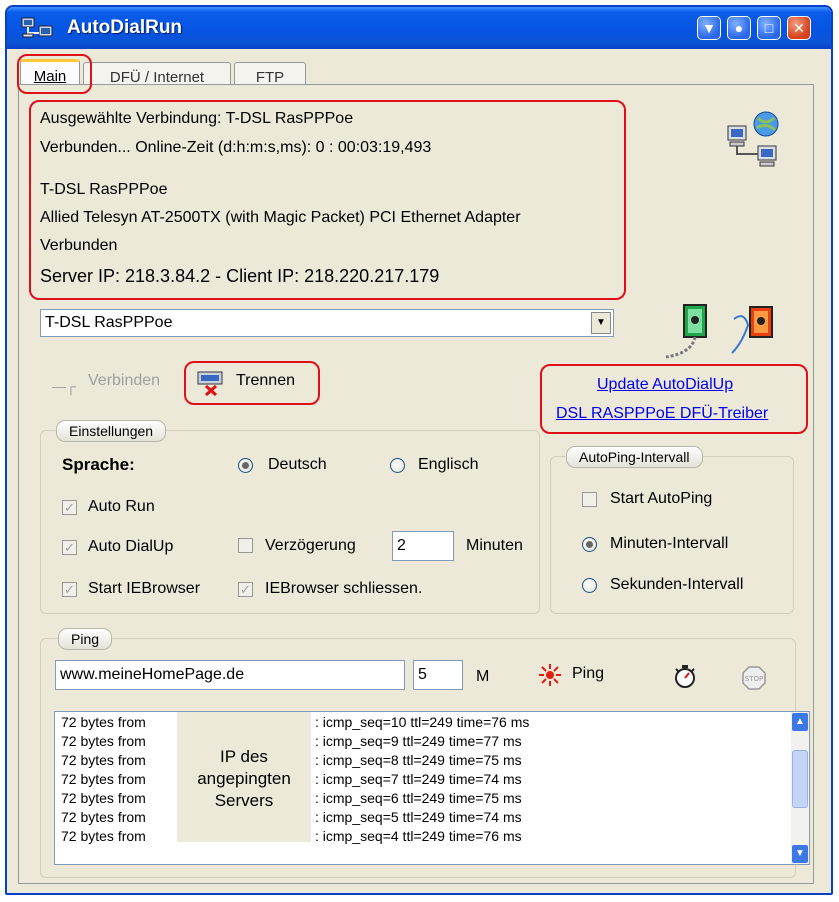 Image resolution: width=839 pixels, height=902 pixels. What do you see at coordinates (800, 722) in the screenshot?
I see `scroll-up-icon: ▲` at bounding box center [800, 722].